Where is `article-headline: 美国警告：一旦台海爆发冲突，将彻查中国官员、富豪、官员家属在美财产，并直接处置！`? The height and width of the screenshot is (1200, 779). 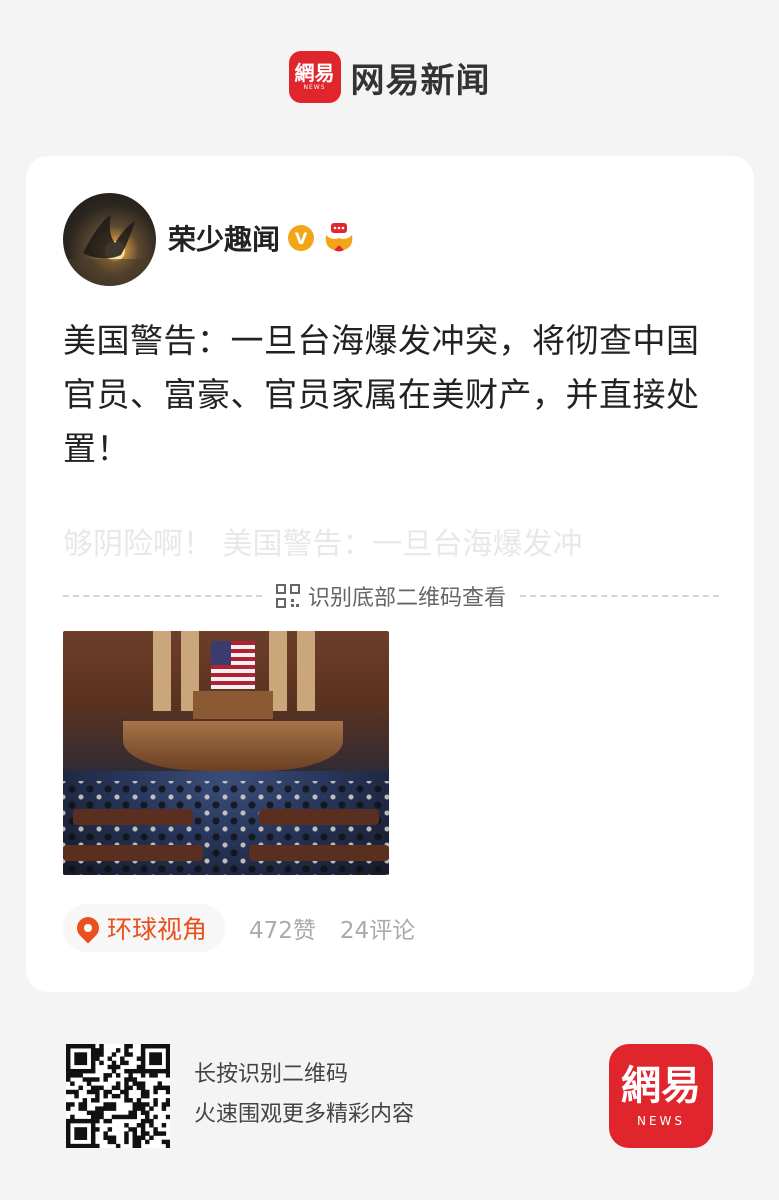 article-headline: 美国警告：一旦台海爆发冲突，将彻查中国官员、富豪、官员家属在美财产，并直接处置！ is located at coordinates (391, 395).